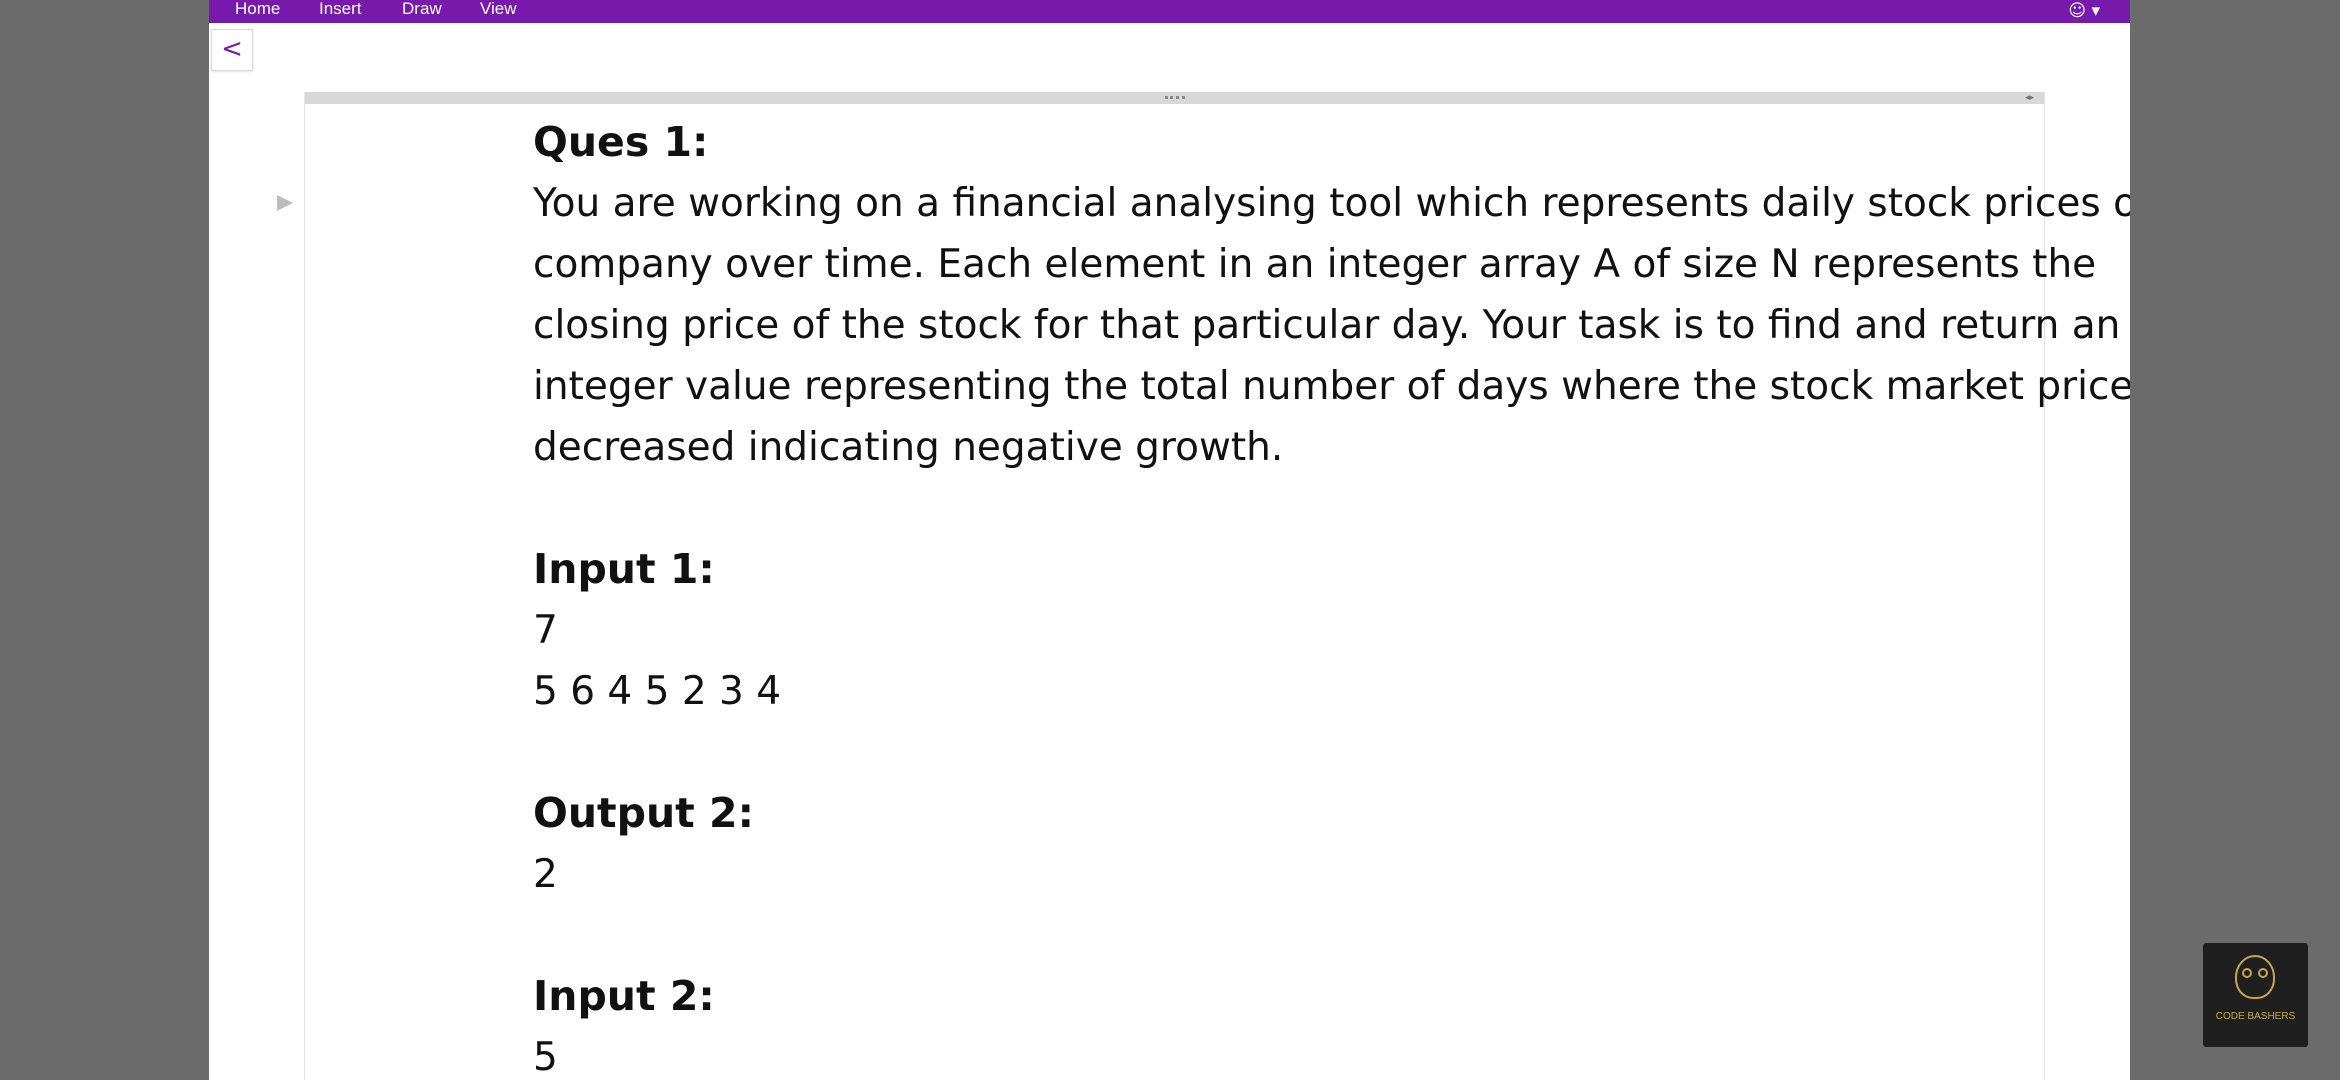 This screenshot has height=1080, width=2340. Describe the element at coordinates (422, 11) in the screenshot. I see `tab-draw: Draw` at that location.